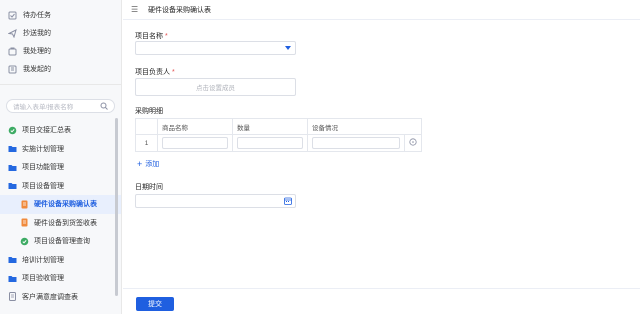 This screenshot has height=314, width=640. I want to click on nav-item-cc: 抄送我的, so click(60, 33).